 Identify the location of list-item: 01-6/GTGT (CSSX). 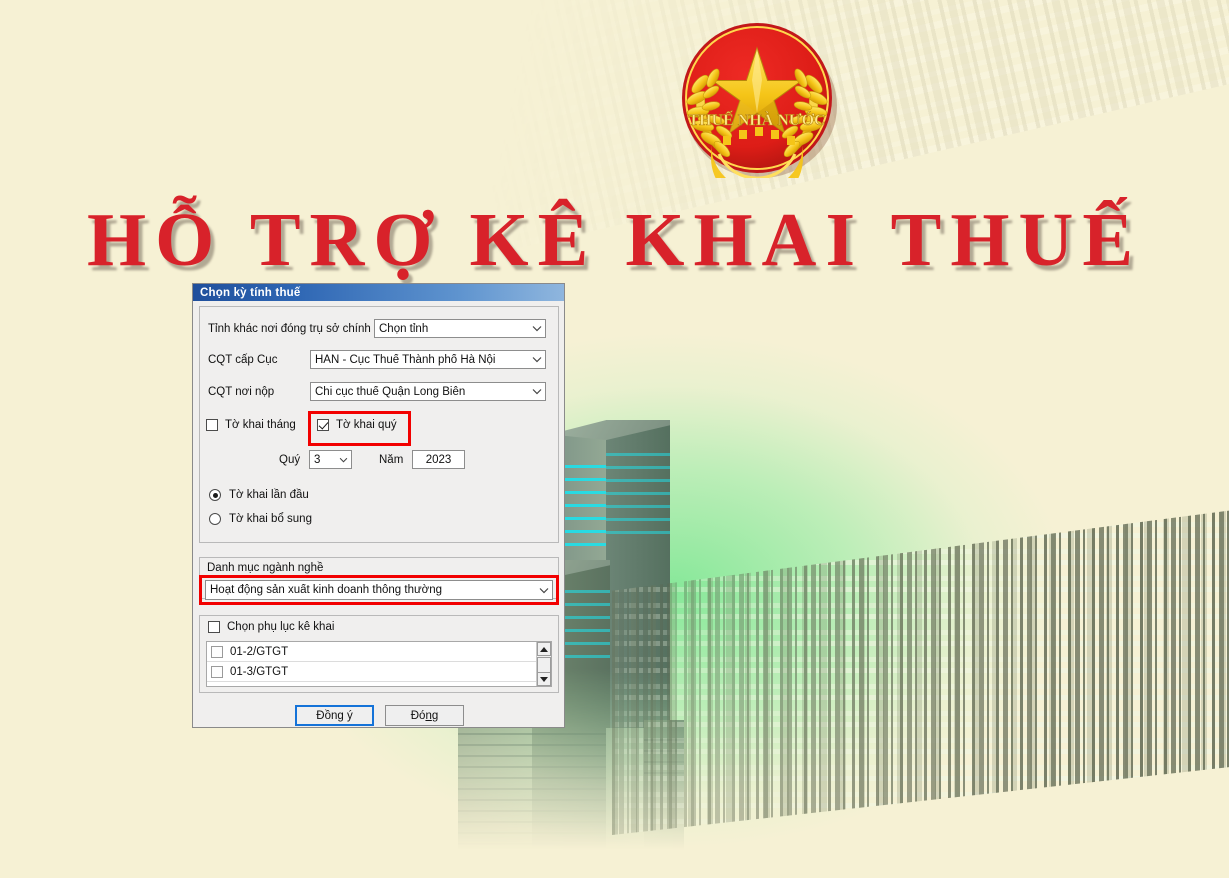
(379, 684).